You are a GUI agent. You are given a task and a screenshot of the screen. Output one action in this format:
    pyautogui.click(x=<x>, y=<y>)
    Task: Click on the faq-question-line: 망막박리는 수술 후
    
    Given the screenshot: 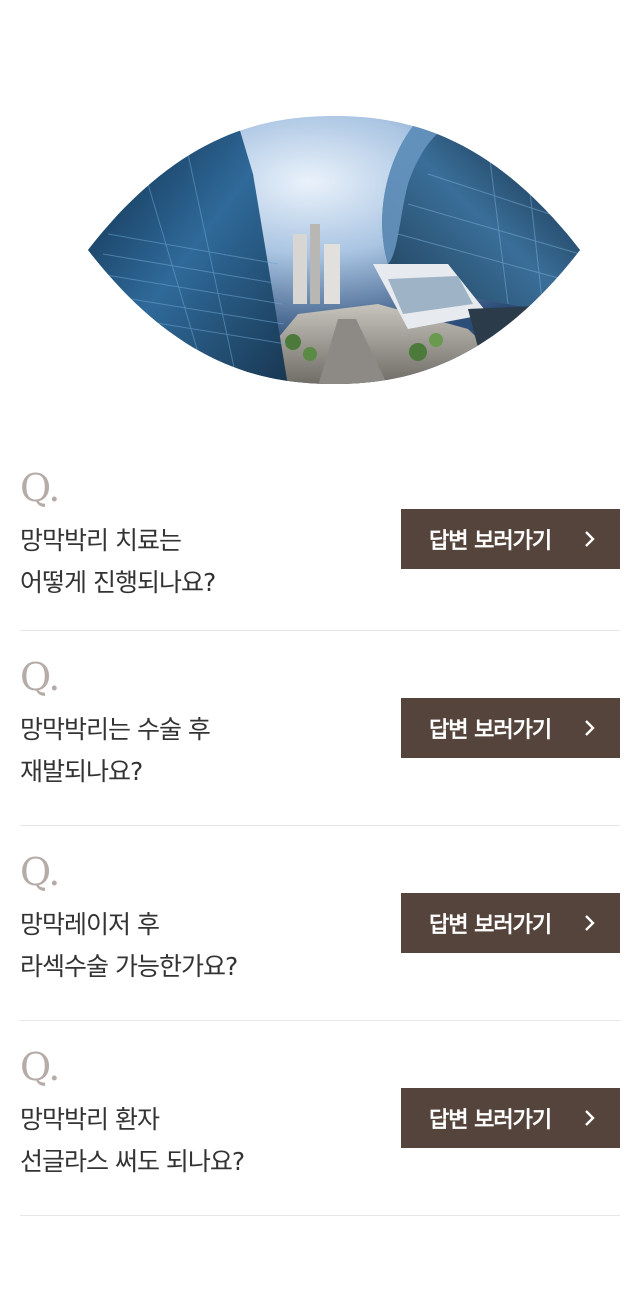 What is the action you would take?
    pyautogui.click(x=115, y=729)
    